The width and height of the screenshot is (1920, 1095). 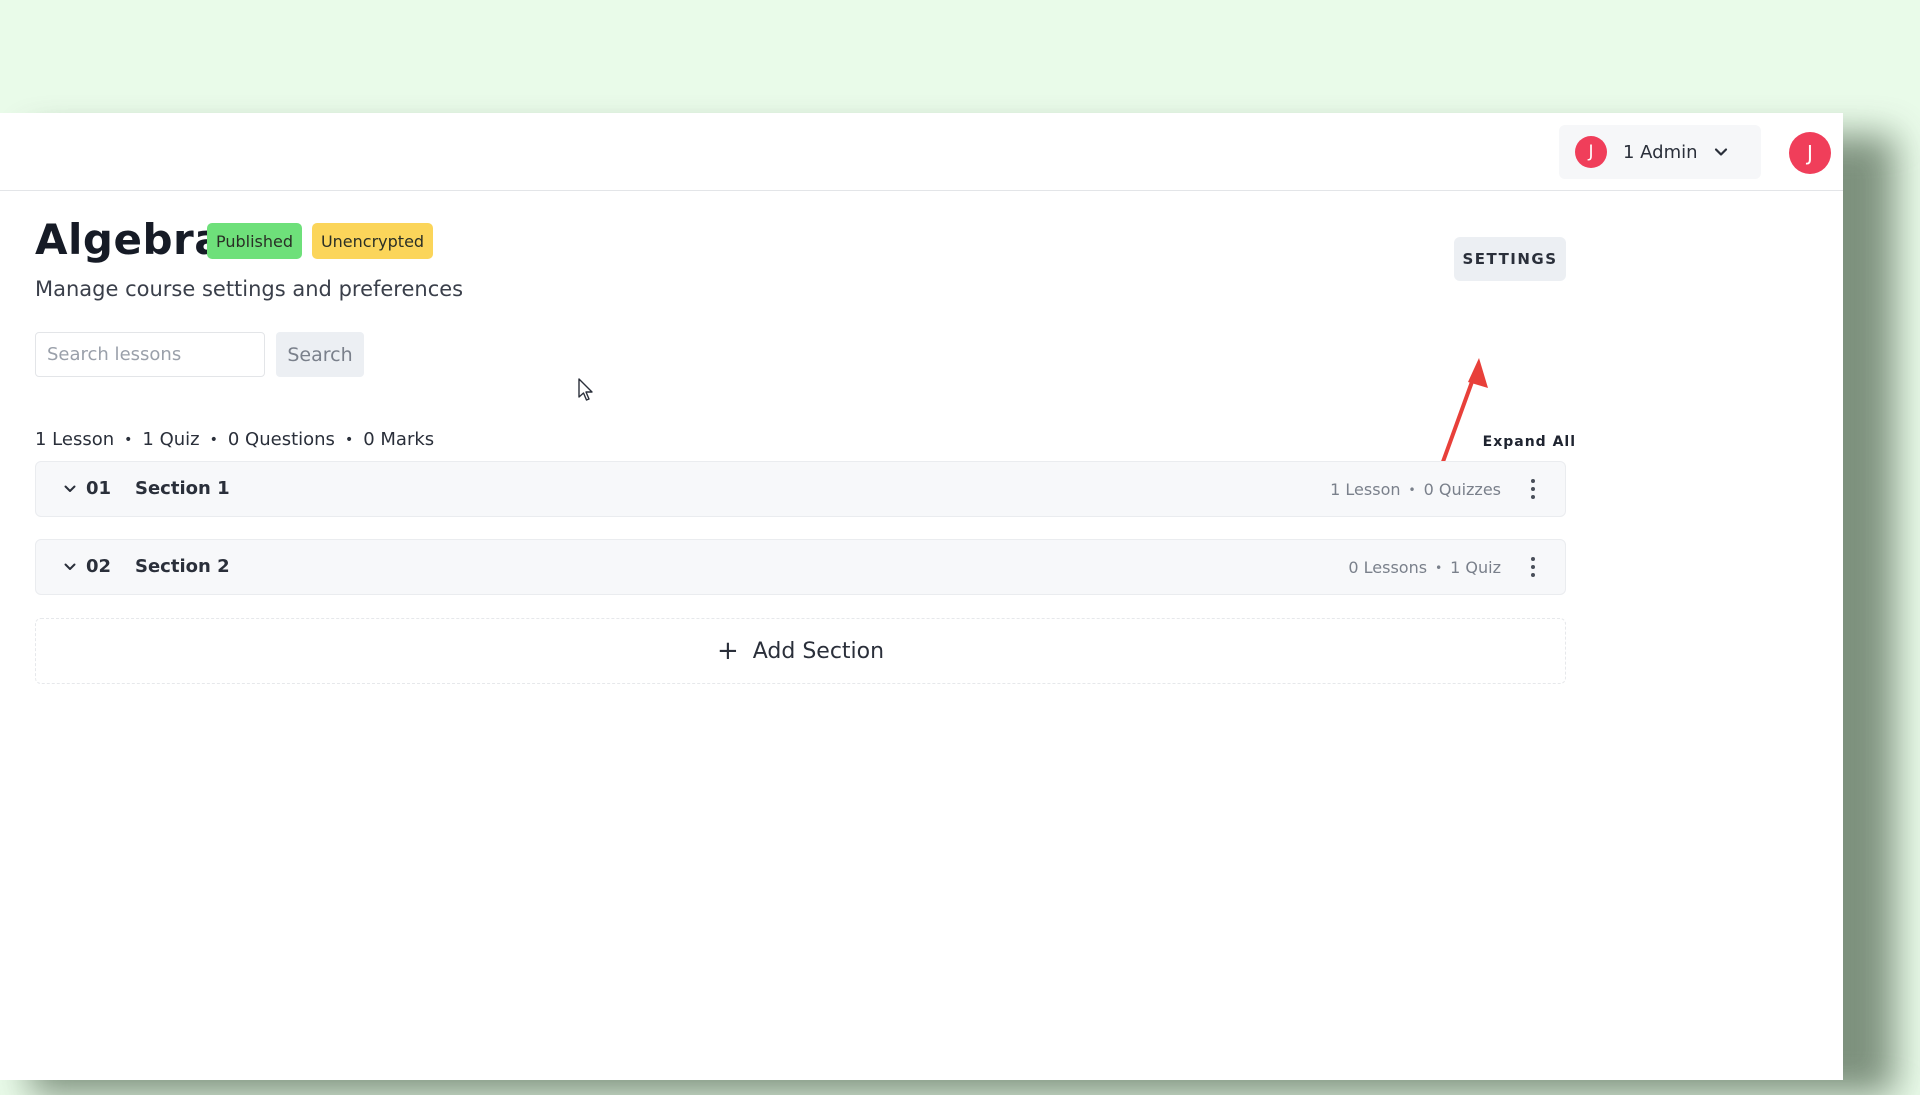 What do you see at coordinates (75, 439) in the screenshot?
I see `summary-lessons: 1 Lesson` at bounding box center [75, 439].